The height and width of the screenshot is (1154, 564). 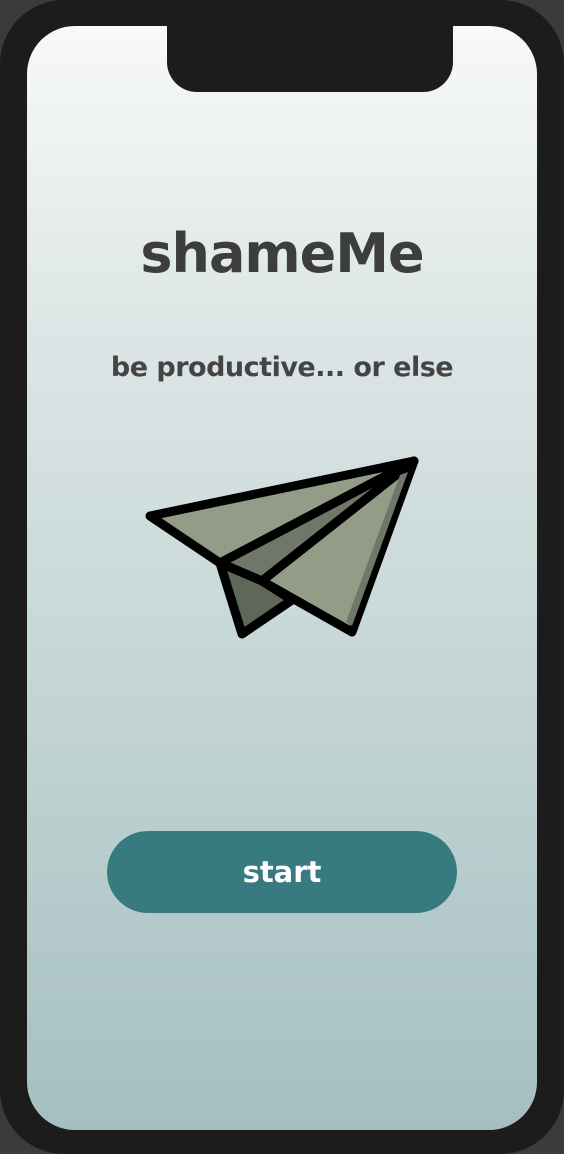 What do you see at coordinates (310, 59) in the screenshot?
I see `device-notch` at bounding box center [310, 59].